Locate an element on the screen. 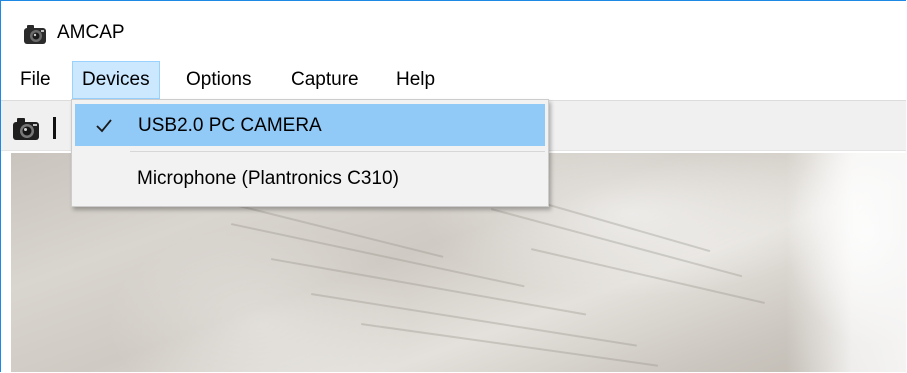 The image size is (907, 373). camera-icon is located at coordinates (35, 34).